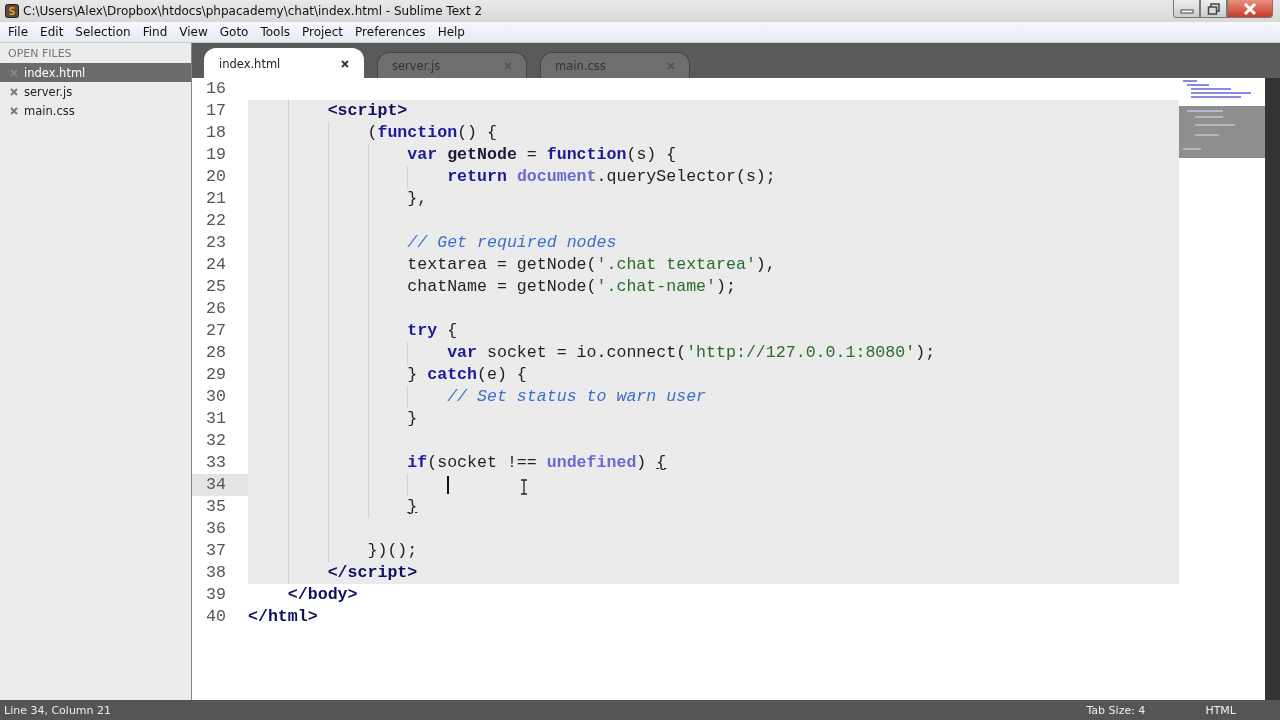  Describe the element at coordinates (216, 89) in the screenshot. I see `line-number: 16` at that location.